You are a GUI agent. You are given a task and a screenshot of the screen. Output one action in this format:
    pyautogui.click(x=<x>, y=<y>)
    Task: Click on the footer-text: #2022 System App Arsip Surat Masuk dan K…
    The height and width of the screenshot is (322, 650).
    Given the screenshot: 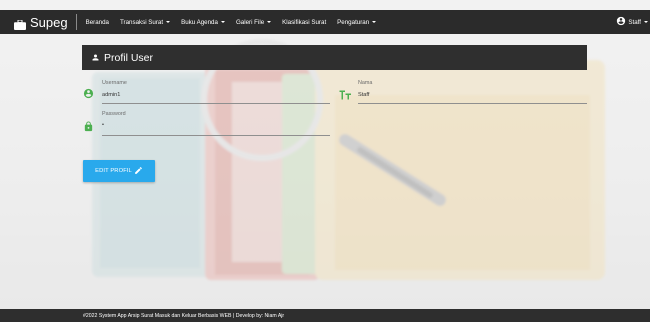 What is the action you would take?
    pyautogui.click(x=184, y=315)
    